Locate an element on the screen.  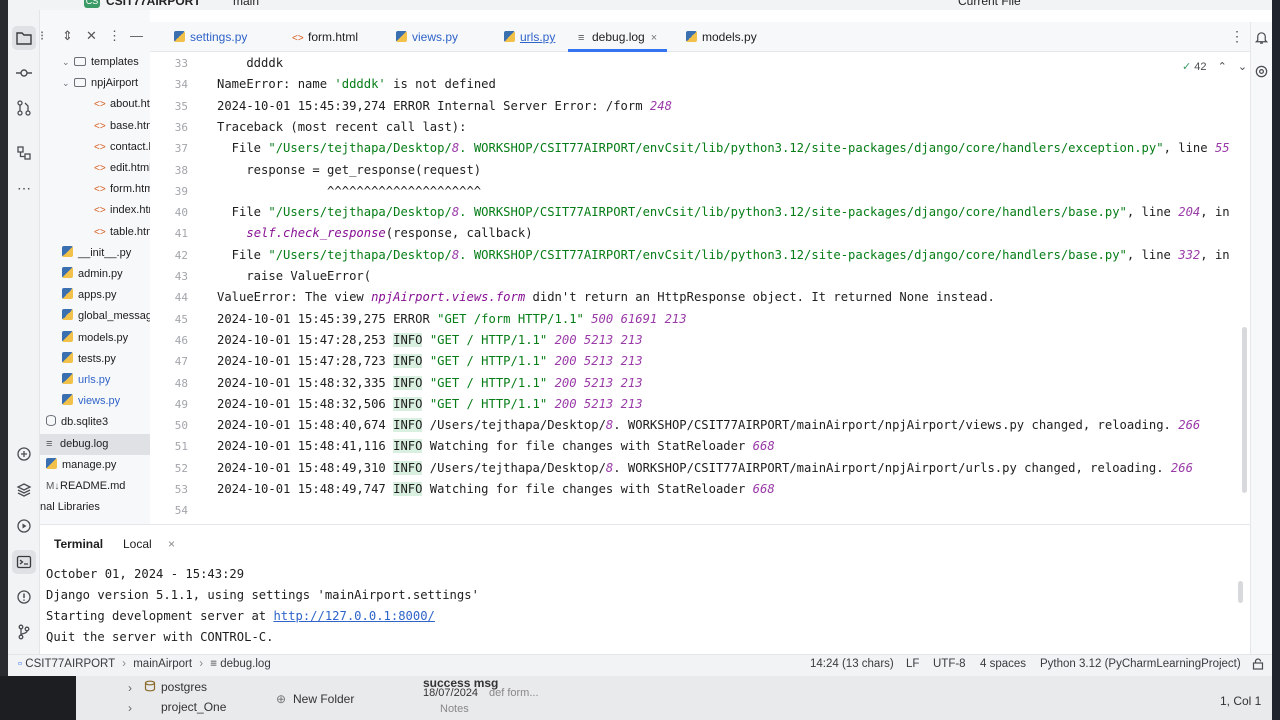
tree-item: ⌄ npjAirport is located at coordinates (95, 83).